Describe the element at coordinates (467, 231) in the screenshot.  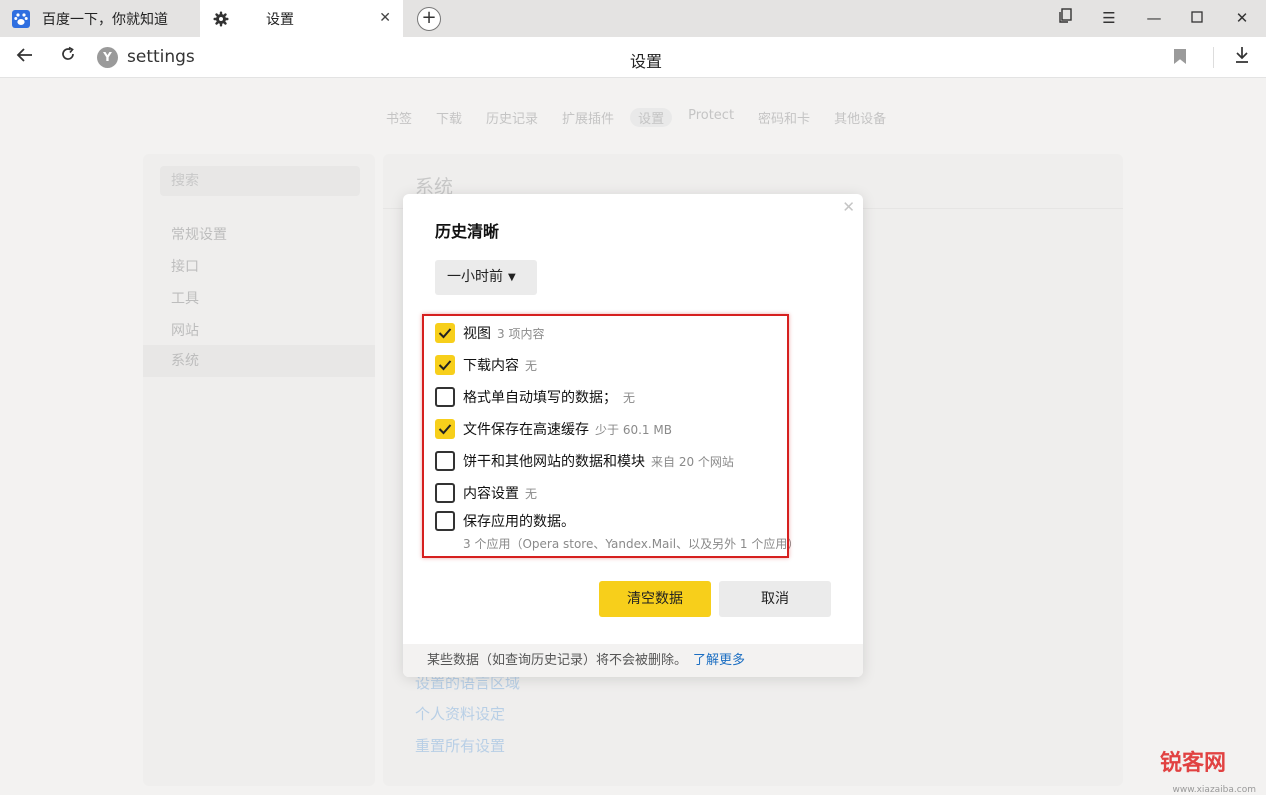
I see `dialog-title: 历史清晰` at that location.